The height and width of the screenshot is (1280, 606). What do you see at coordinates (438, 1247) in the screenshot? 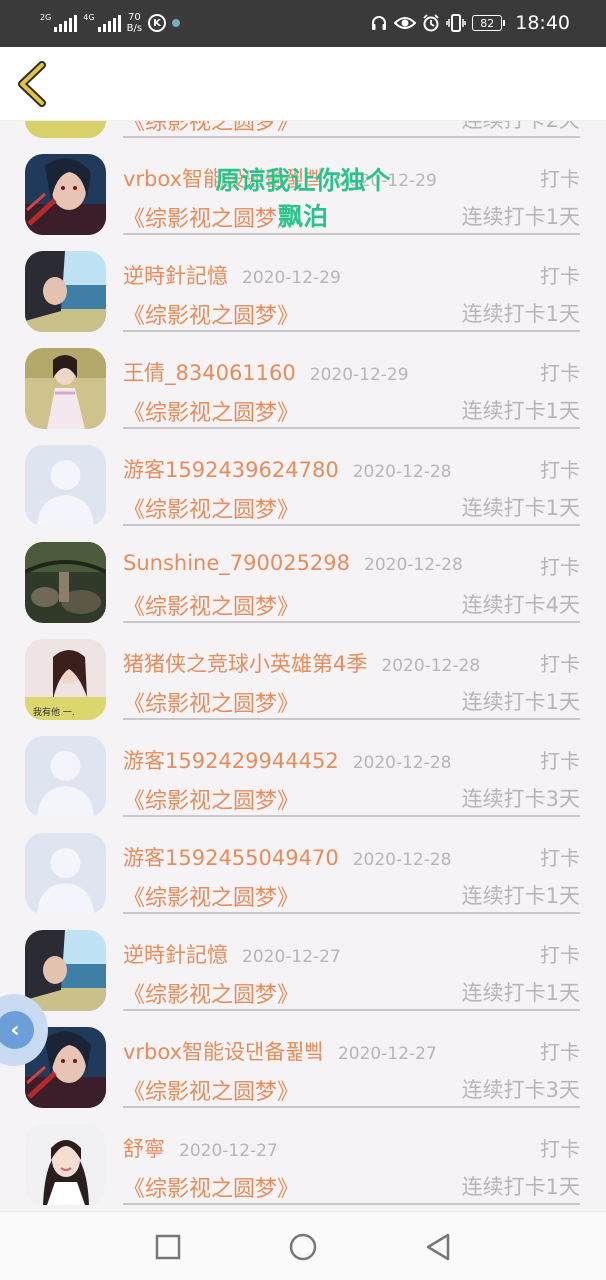
I see `back-triangle-icon` at bounding box center [438, 1247].